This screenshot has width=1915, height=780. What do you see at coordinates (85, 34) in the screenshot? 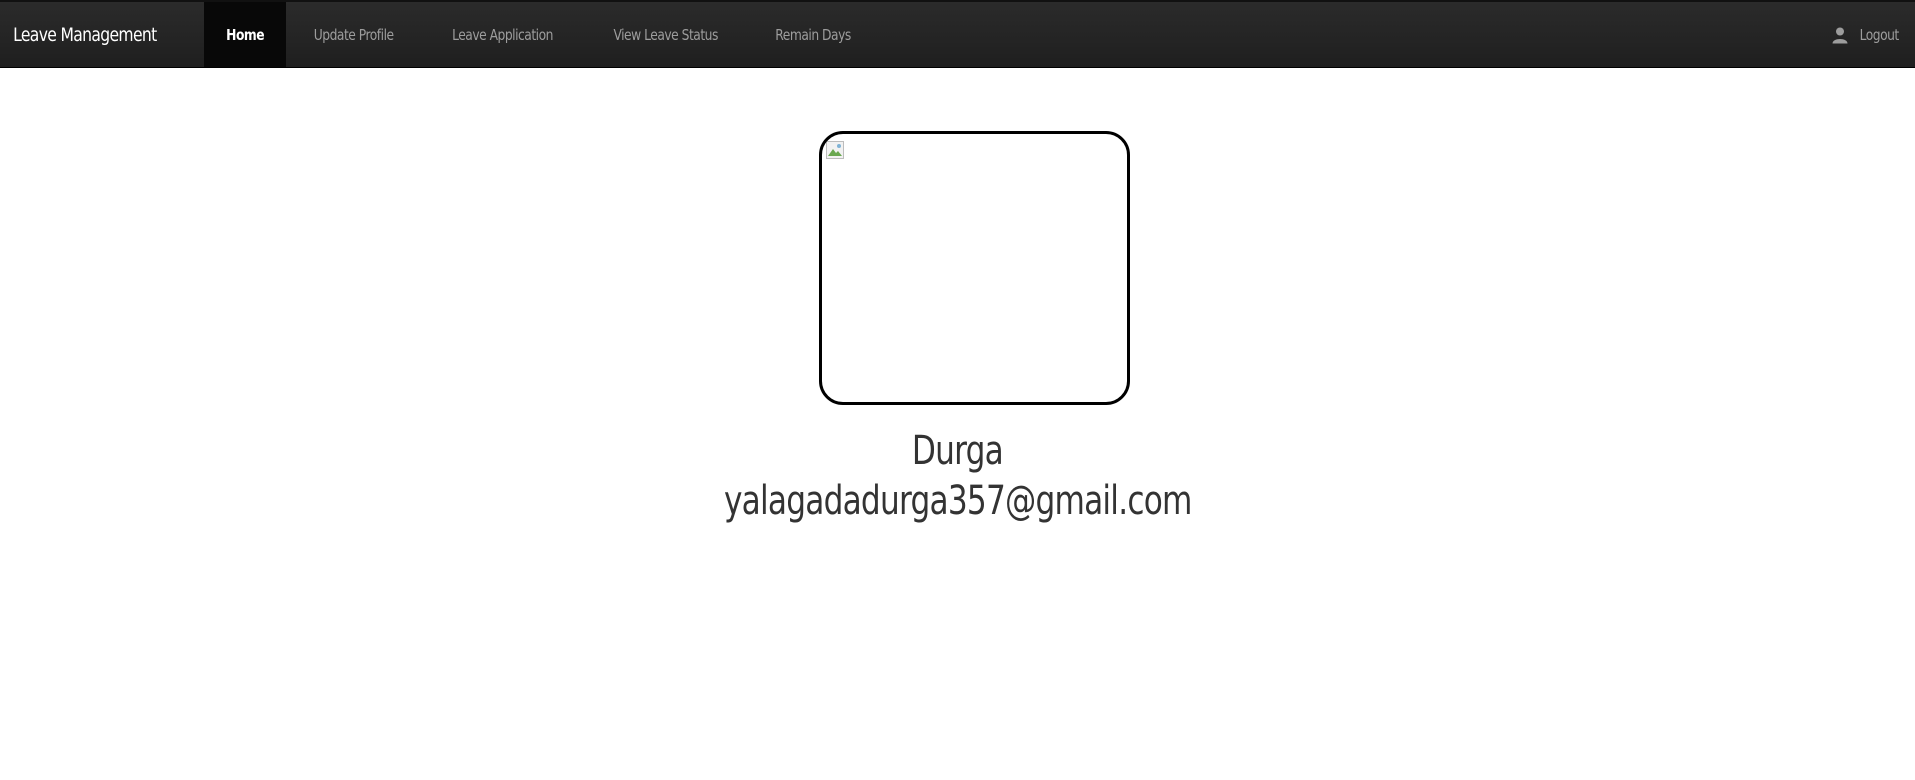
I see `brand-label: Leave Management` at bounding box center [85, 34].